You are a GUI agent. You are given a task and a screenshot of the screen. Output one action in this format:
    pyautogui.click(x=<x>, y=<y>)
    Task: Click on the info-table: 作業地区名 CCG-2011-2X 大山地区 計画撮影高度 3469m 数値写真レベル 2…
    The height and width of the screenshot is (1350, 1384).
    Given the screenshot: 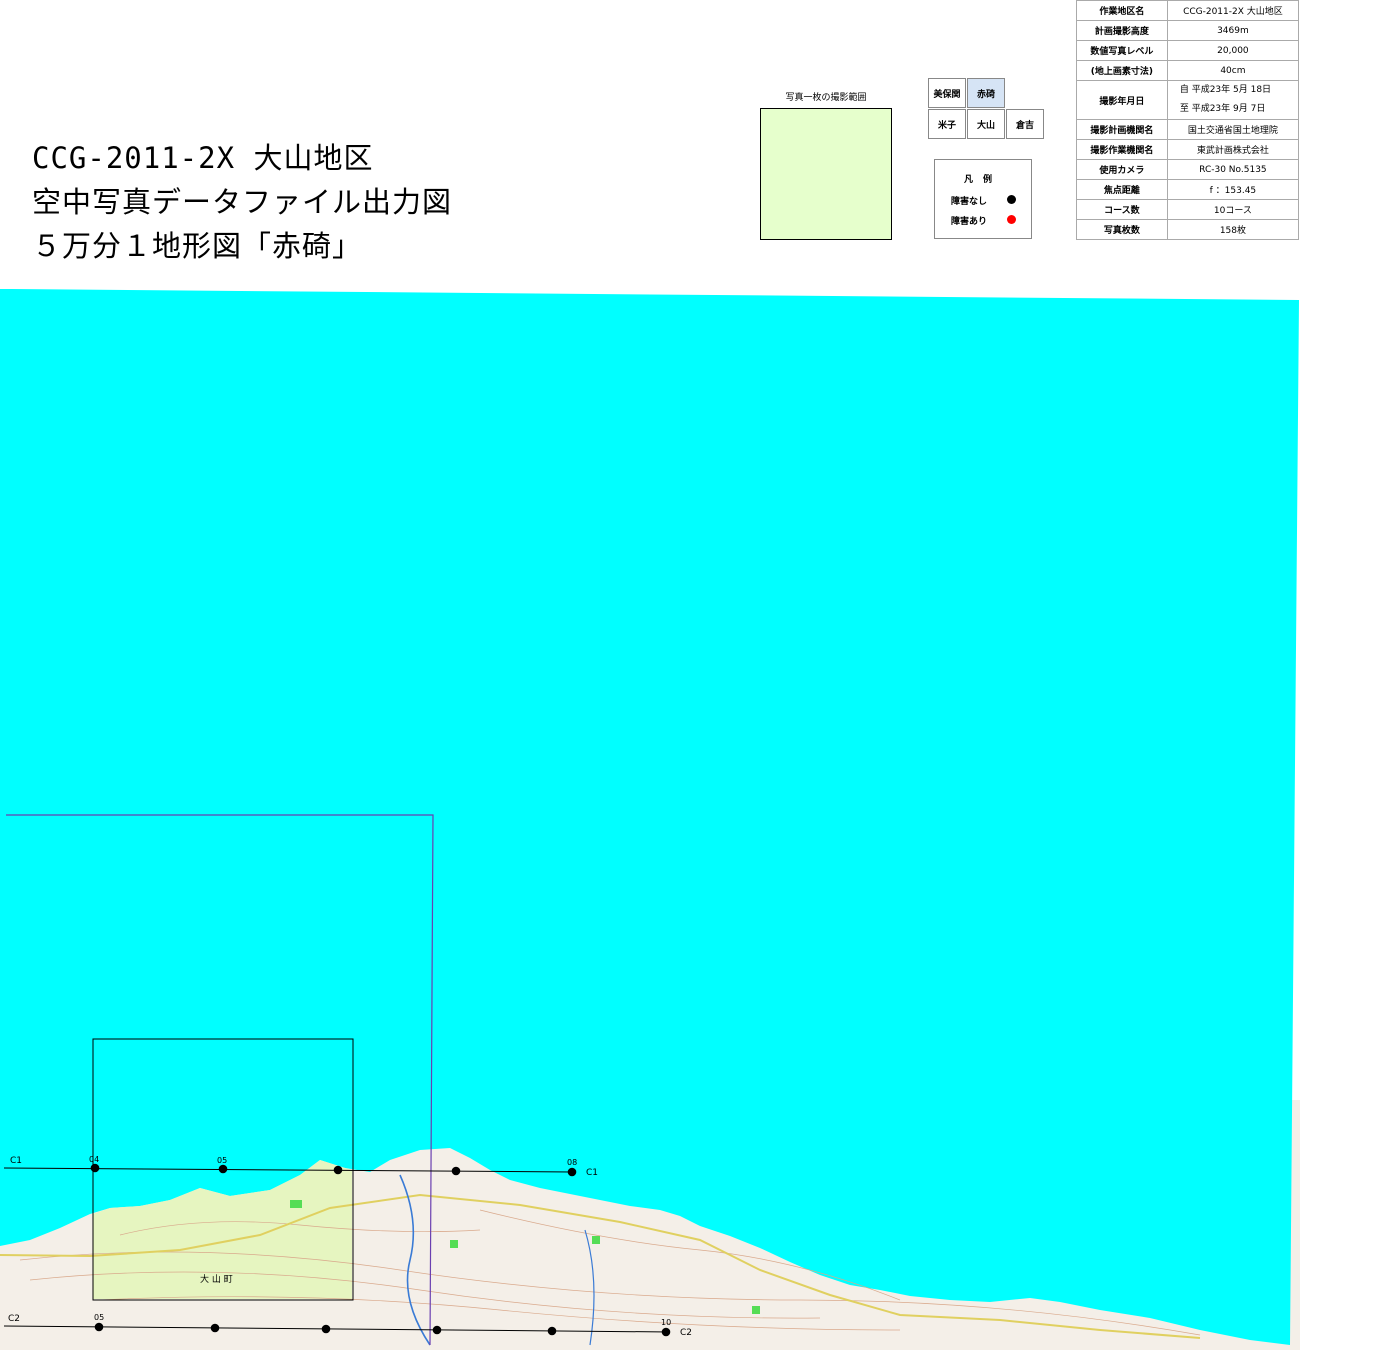 What is the action you would take?
    pyautogui.click(x=1188, y=120)
    